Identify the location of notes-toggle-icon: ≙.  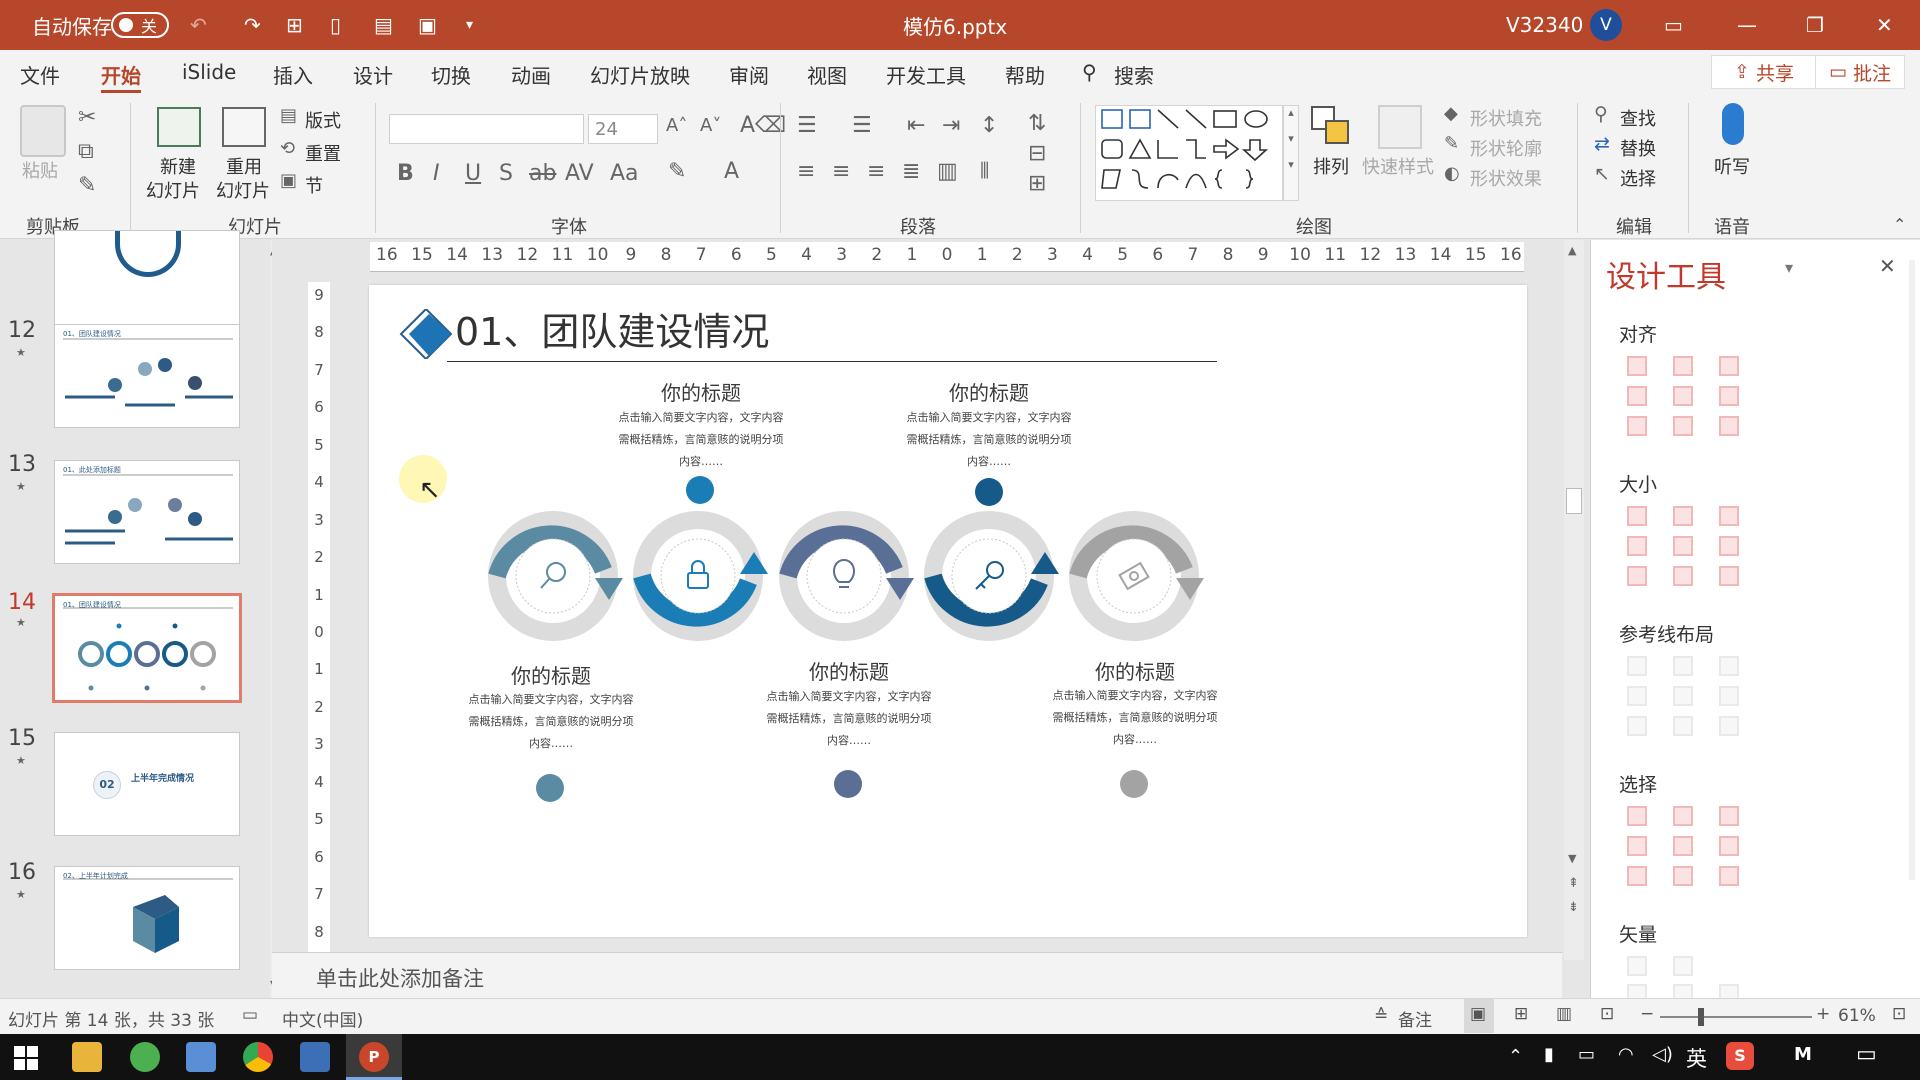
(1381, 1016).